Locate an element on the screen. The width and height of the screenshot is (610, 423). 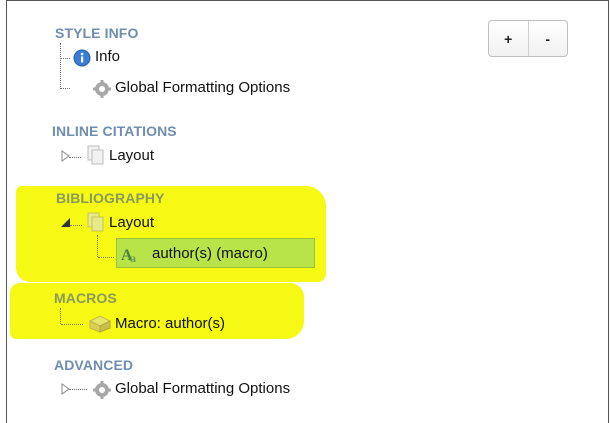
expand-arrow-icon is located at coordinates (66, 156).